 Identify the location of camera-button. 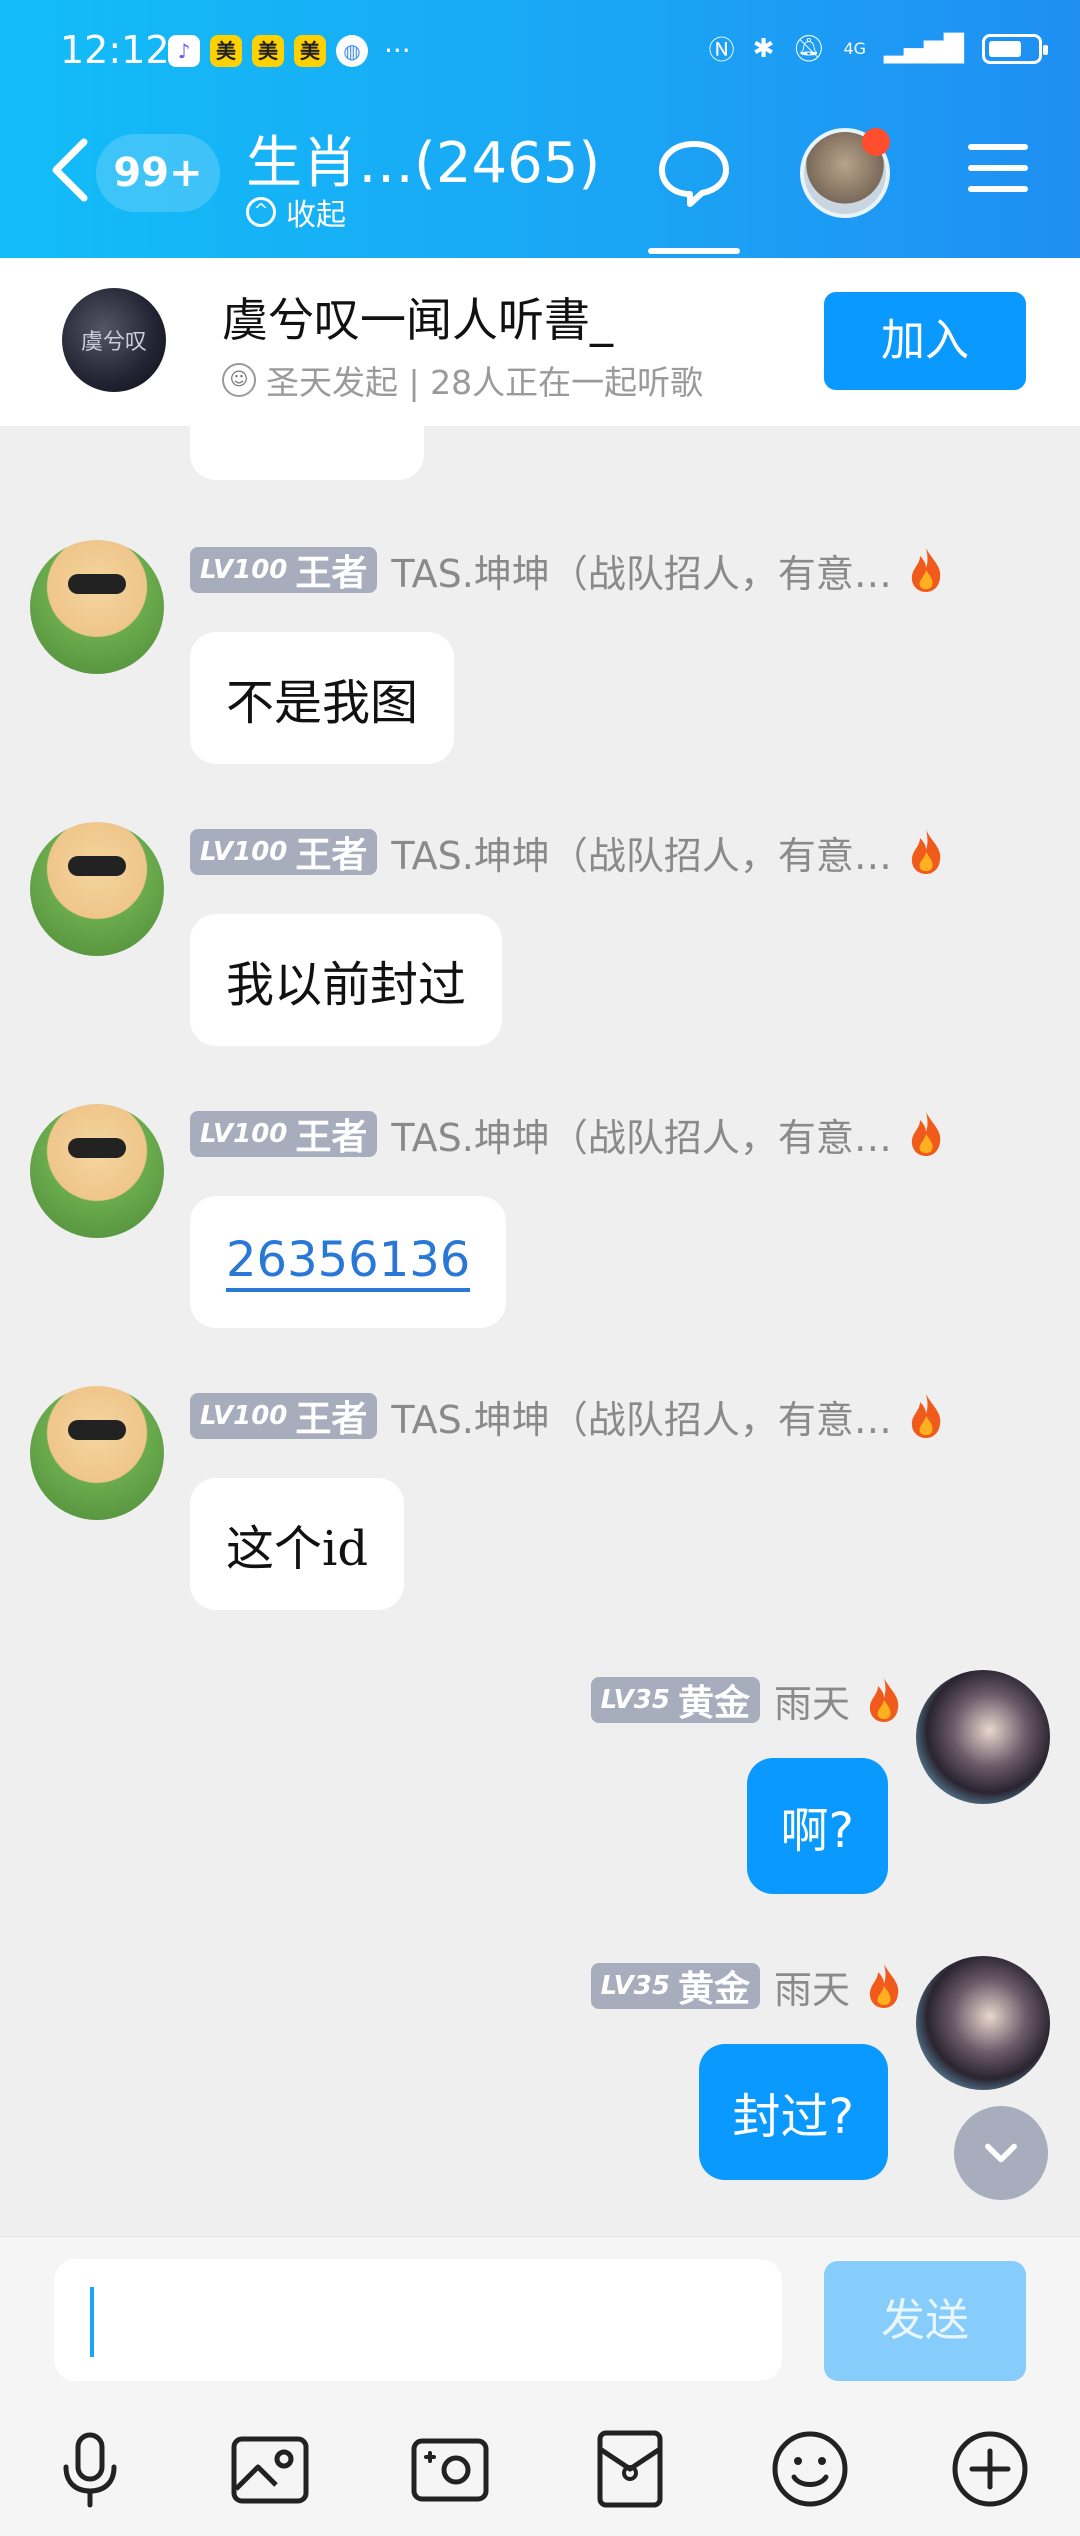
(450, 2469).